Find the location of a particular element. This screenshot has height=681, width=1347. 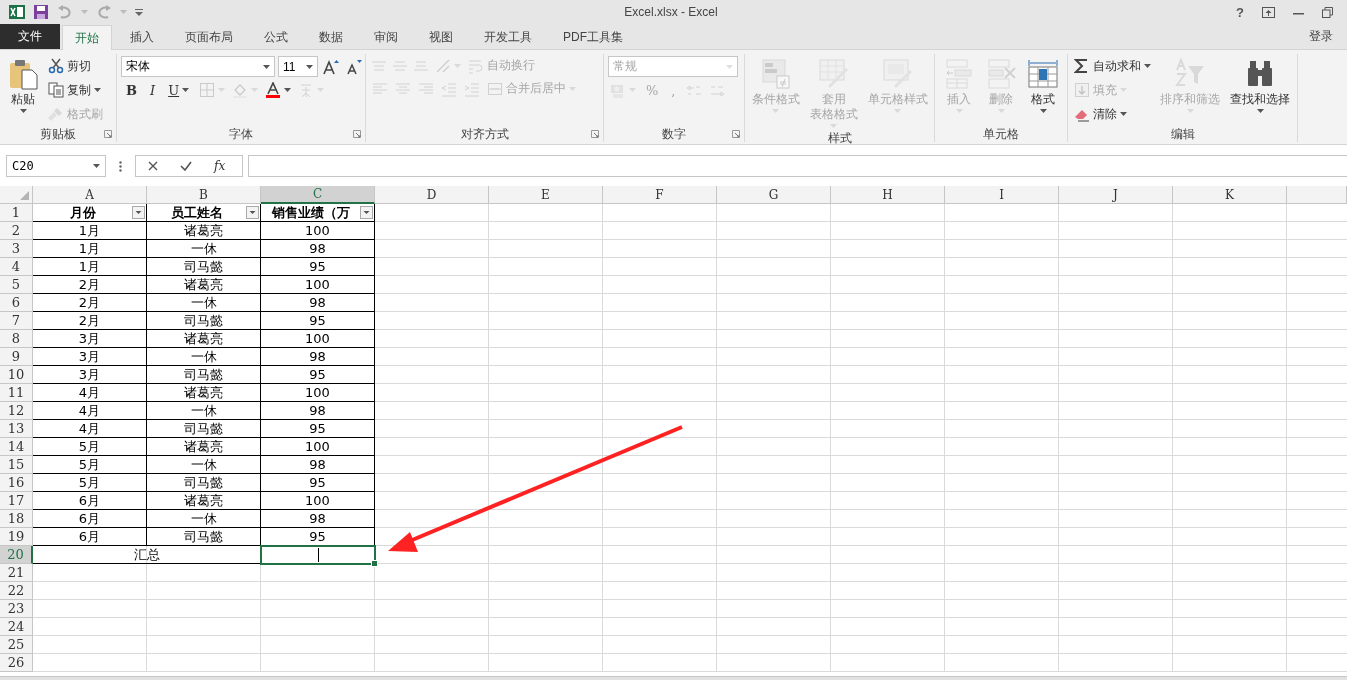

row-header: 24 is located at coordinates (16, 627).